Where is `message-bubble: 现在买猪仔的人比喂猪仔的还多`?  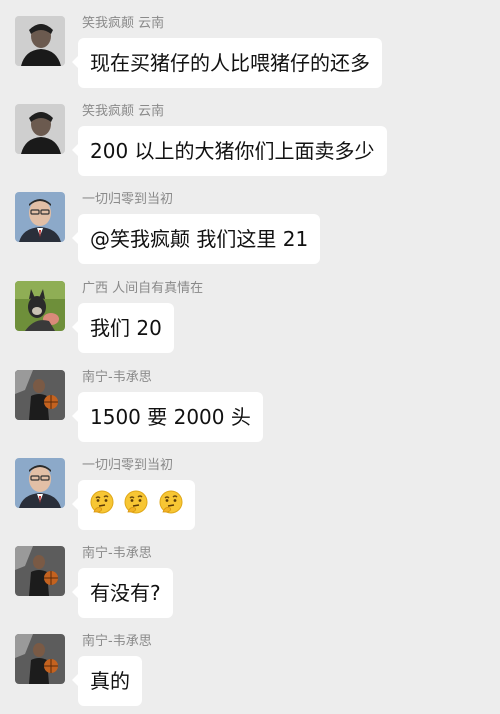
message-bubble: 现在买猪仔的人比喂猪仔的还多 is located at coordinates (227, 63).